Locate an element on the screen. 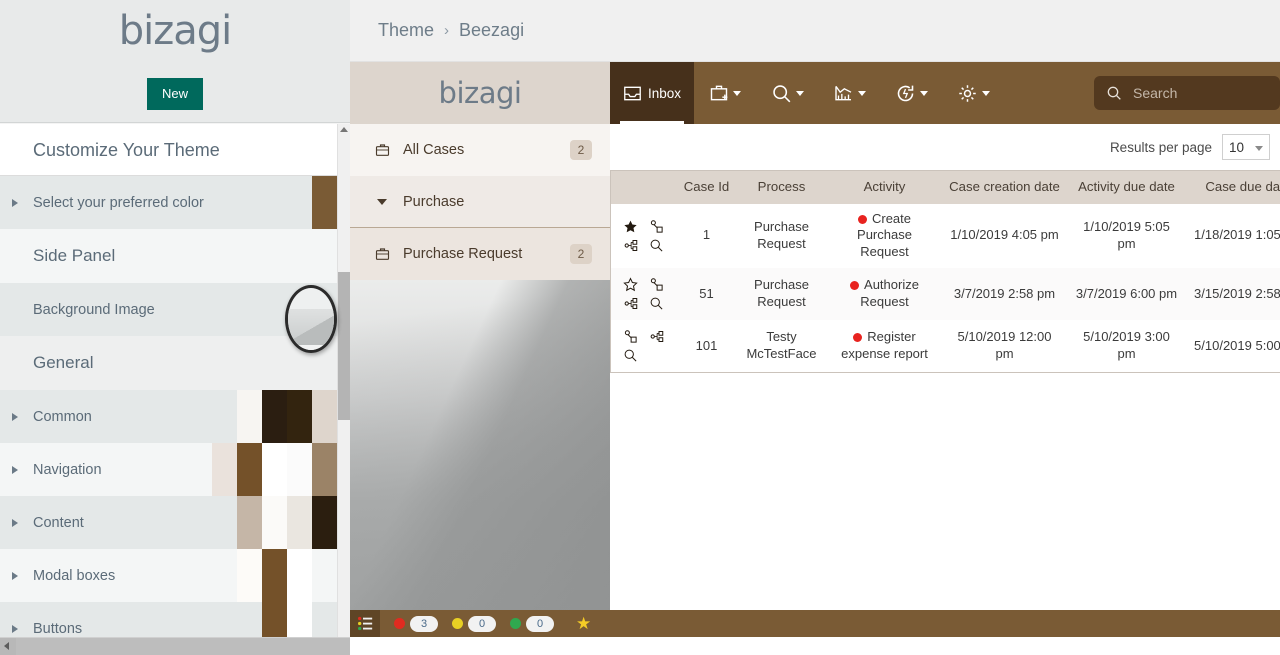  nav-item-search is located at coordinates (787, 93).